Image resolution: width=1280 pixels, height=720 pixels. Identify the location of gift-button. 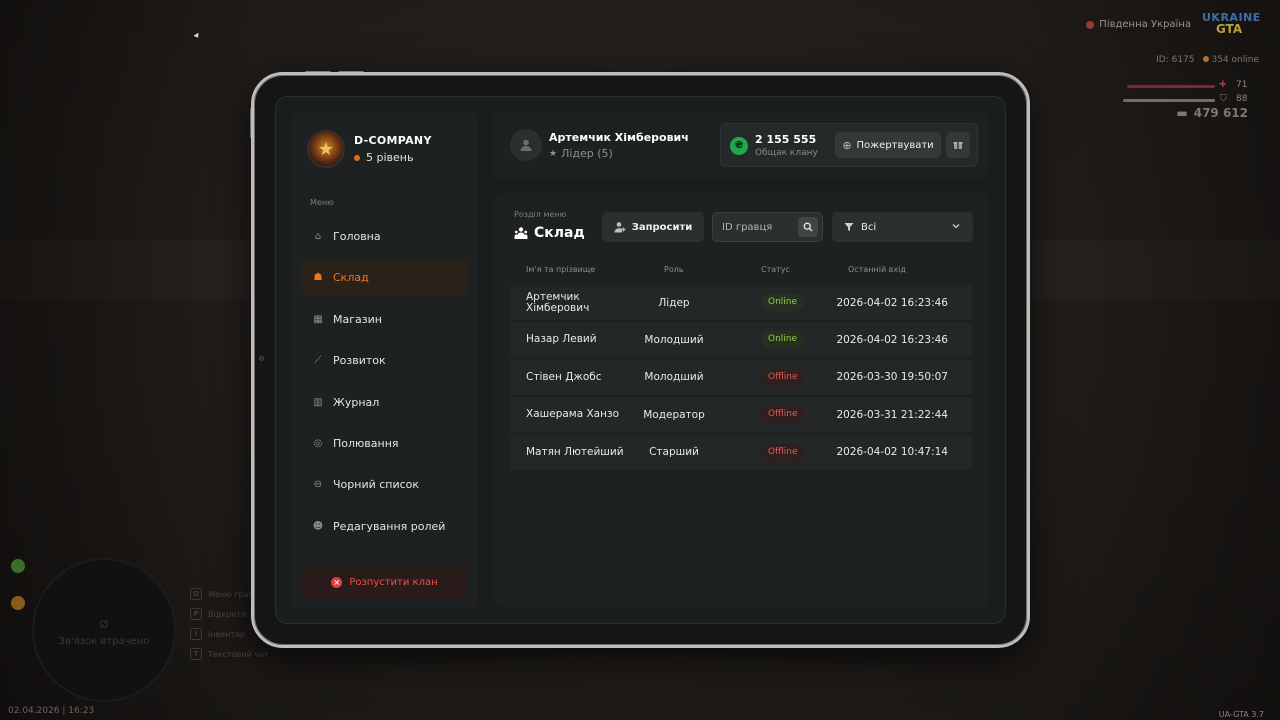
(958, 145).